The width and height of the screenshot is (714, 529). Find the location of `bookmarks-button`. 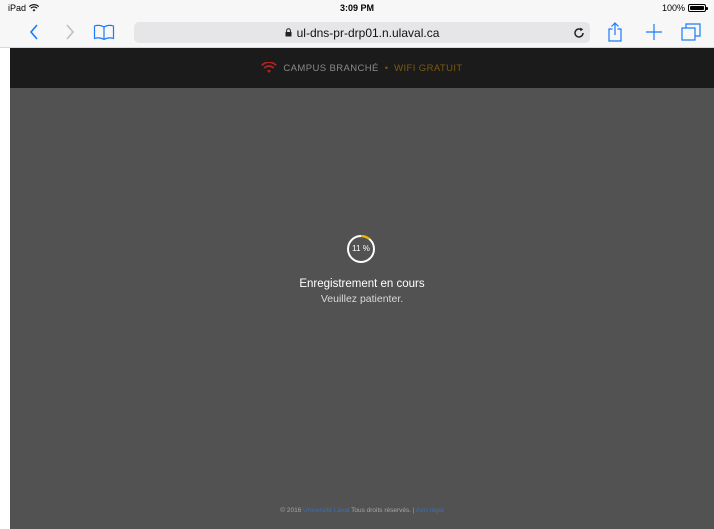

bookmarks-button is located at coordinates (104, 32).